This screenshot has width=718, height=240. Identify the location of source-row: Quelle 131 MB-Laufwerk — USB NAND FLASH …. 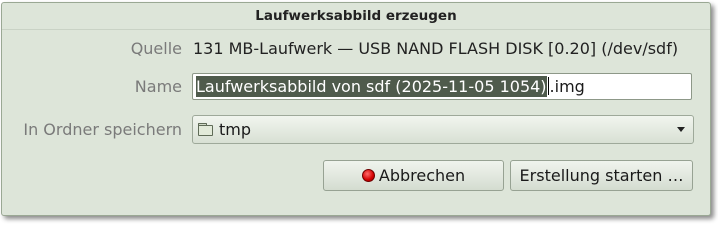
(356, 48).